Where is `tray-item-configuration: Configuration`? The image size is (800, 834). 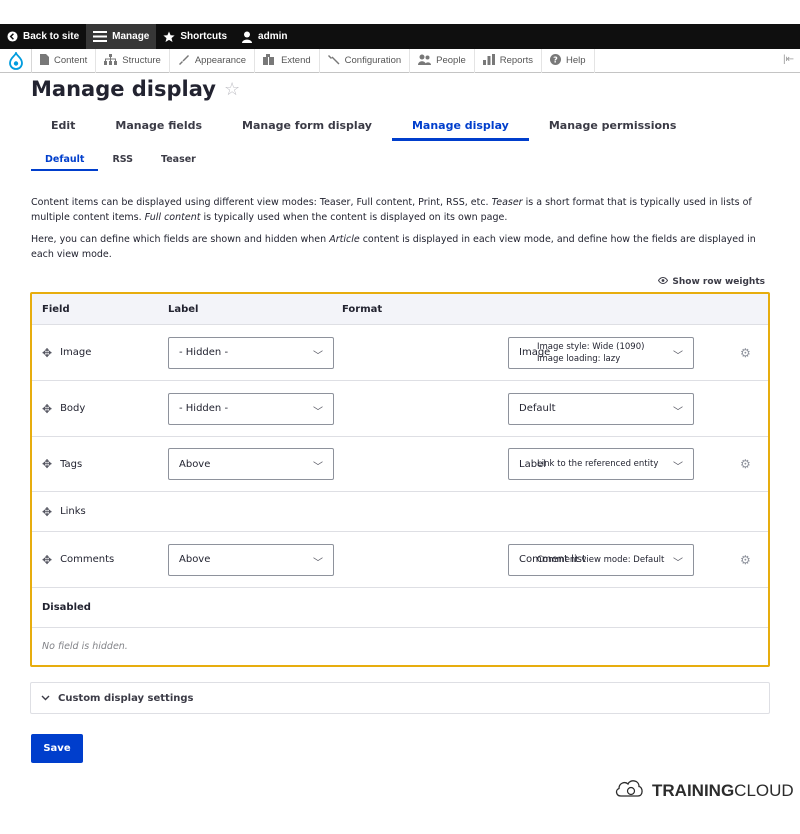 tray-item-configuration: Configuration is located at coordinates (365, 60).